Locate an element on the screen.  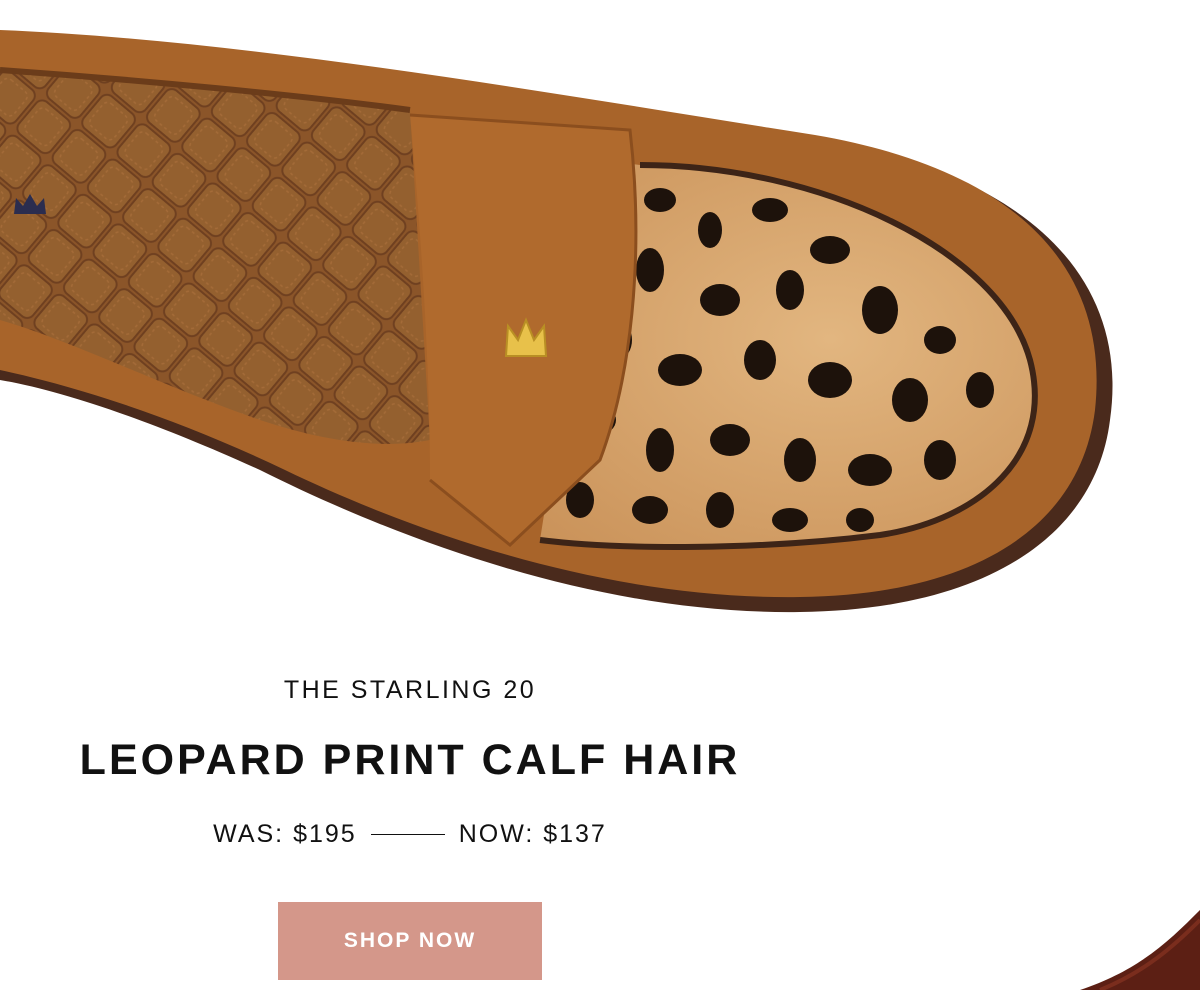
price-divider is located at coordinates (407, 834).